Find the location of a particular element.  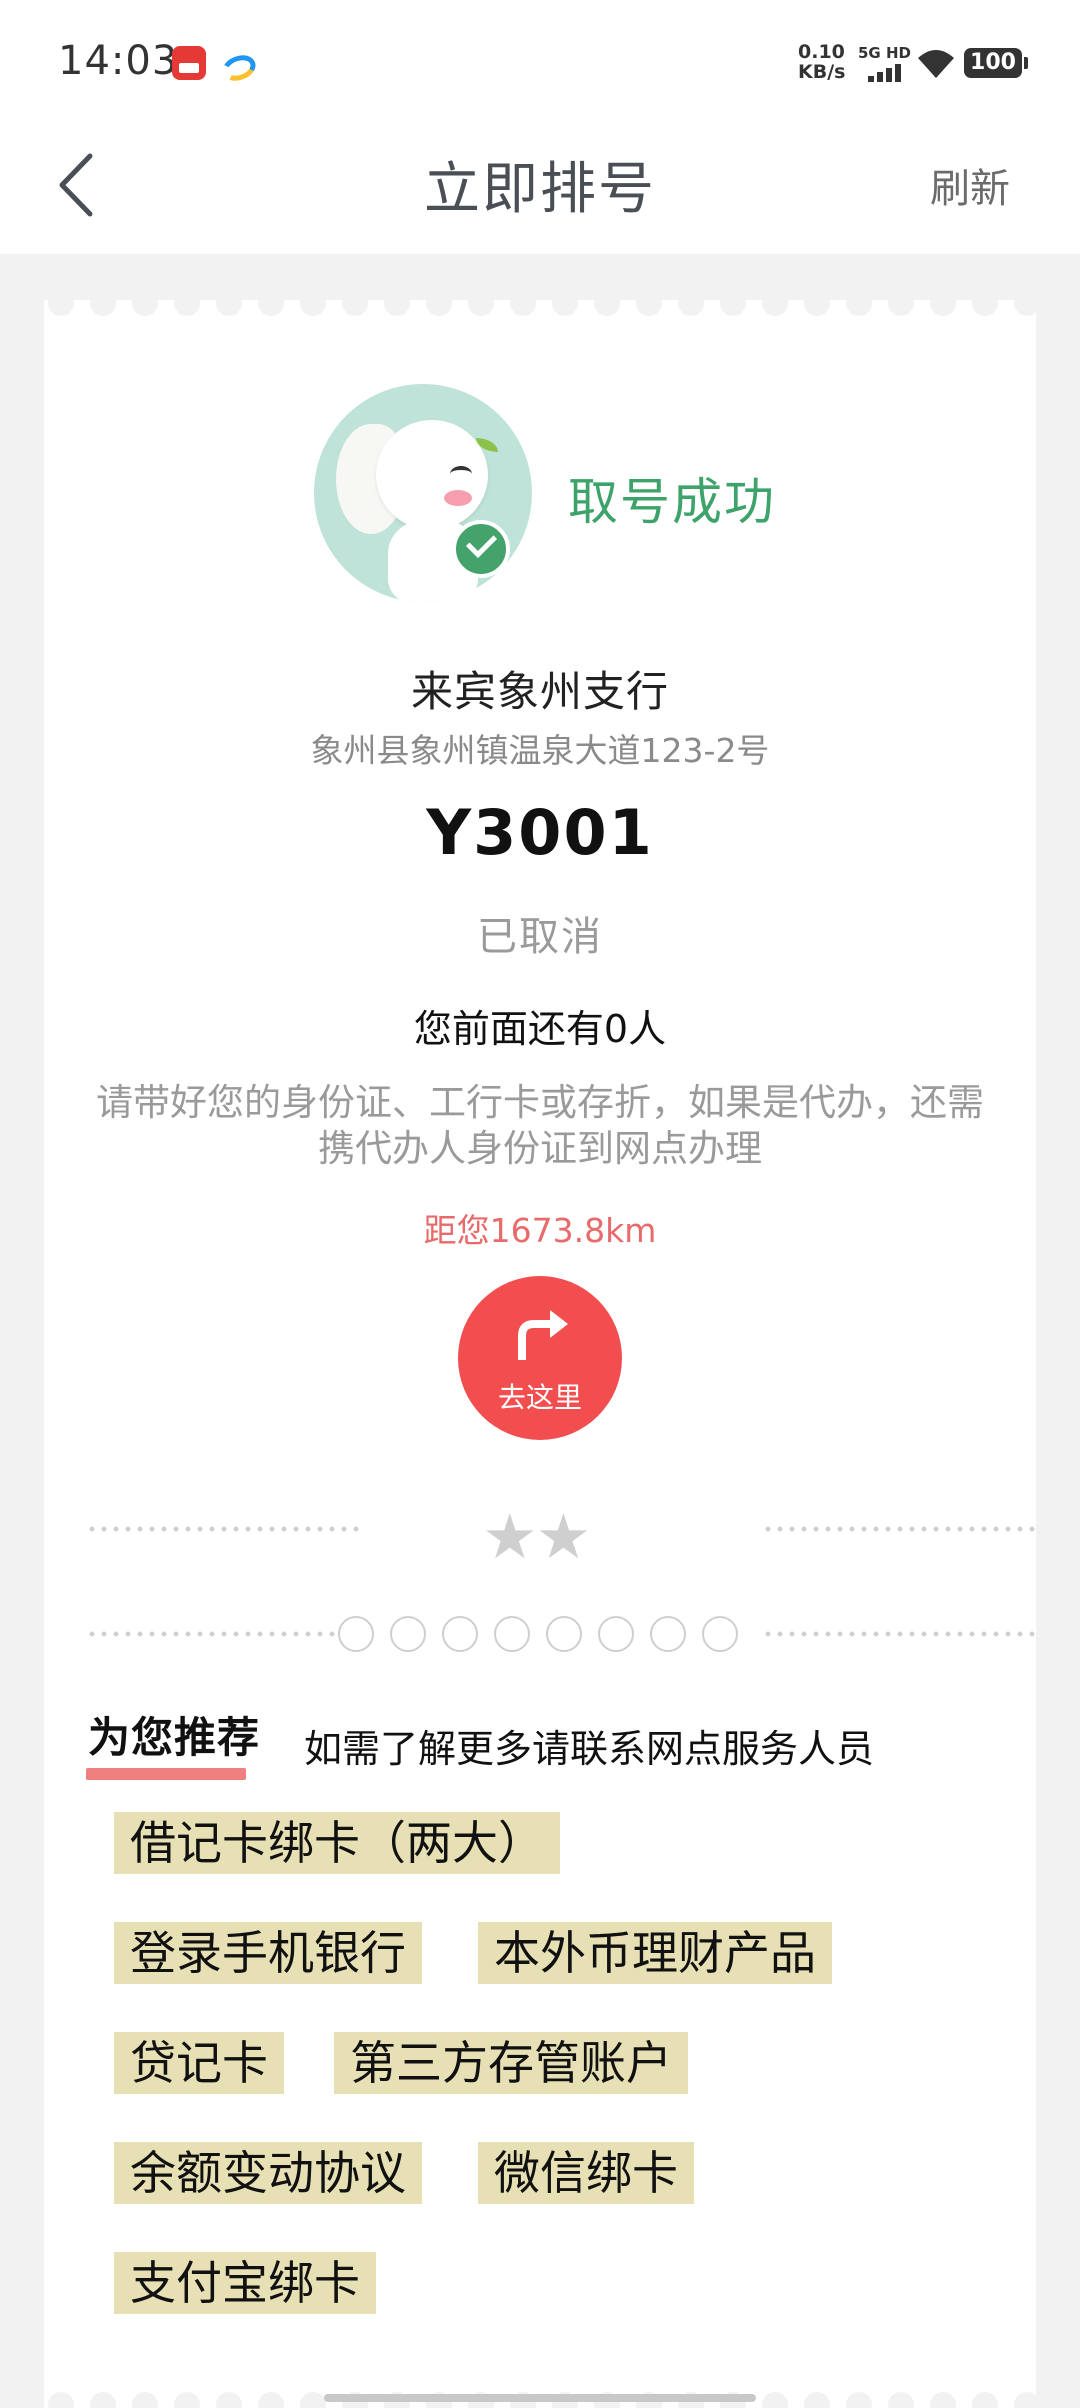

recommend-tag: 本外币理财产品 is located at coordinates (655, 1953).